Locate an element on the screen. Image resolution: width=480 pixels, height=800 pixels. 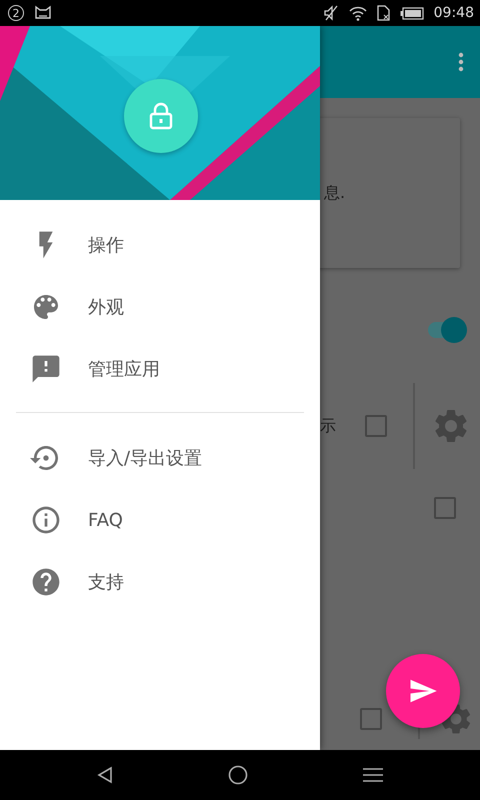
drawer-menu-item: FAQ is located at coordinates (160, 520).